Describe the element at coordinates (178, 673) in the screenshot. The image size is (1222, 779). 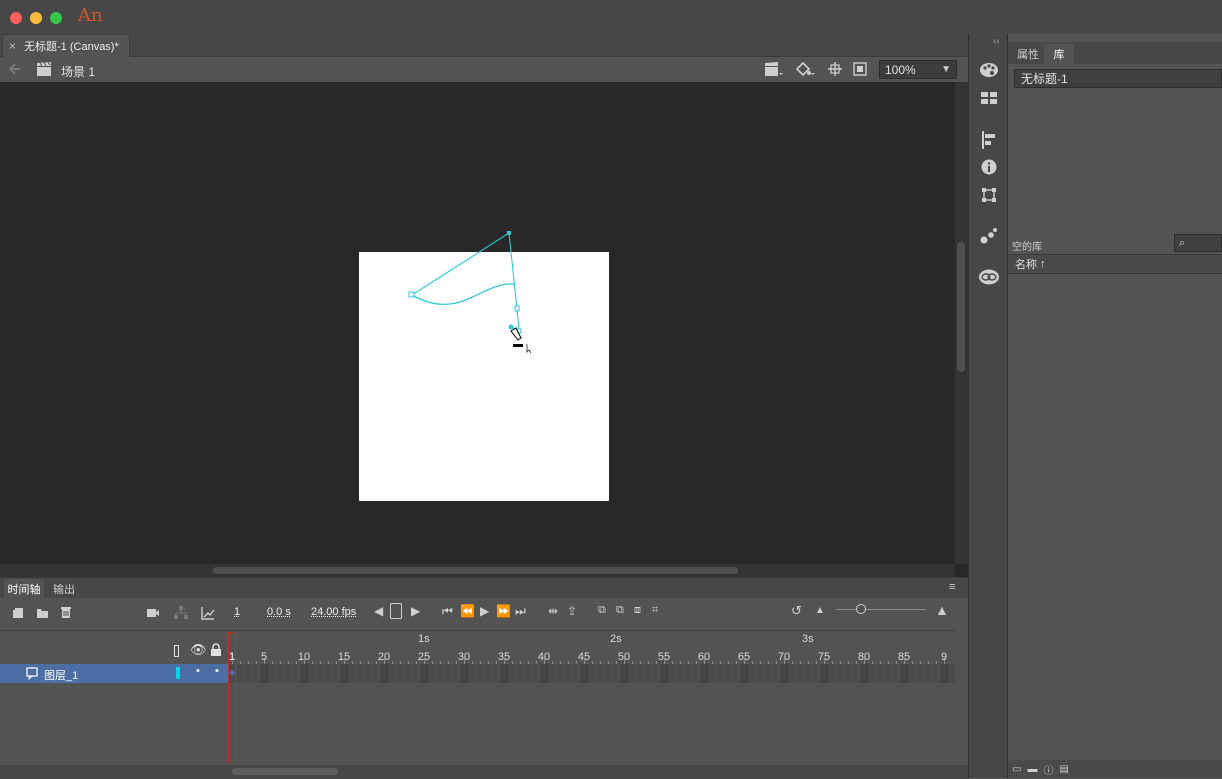
I see `layer-color-indicator` at that location.